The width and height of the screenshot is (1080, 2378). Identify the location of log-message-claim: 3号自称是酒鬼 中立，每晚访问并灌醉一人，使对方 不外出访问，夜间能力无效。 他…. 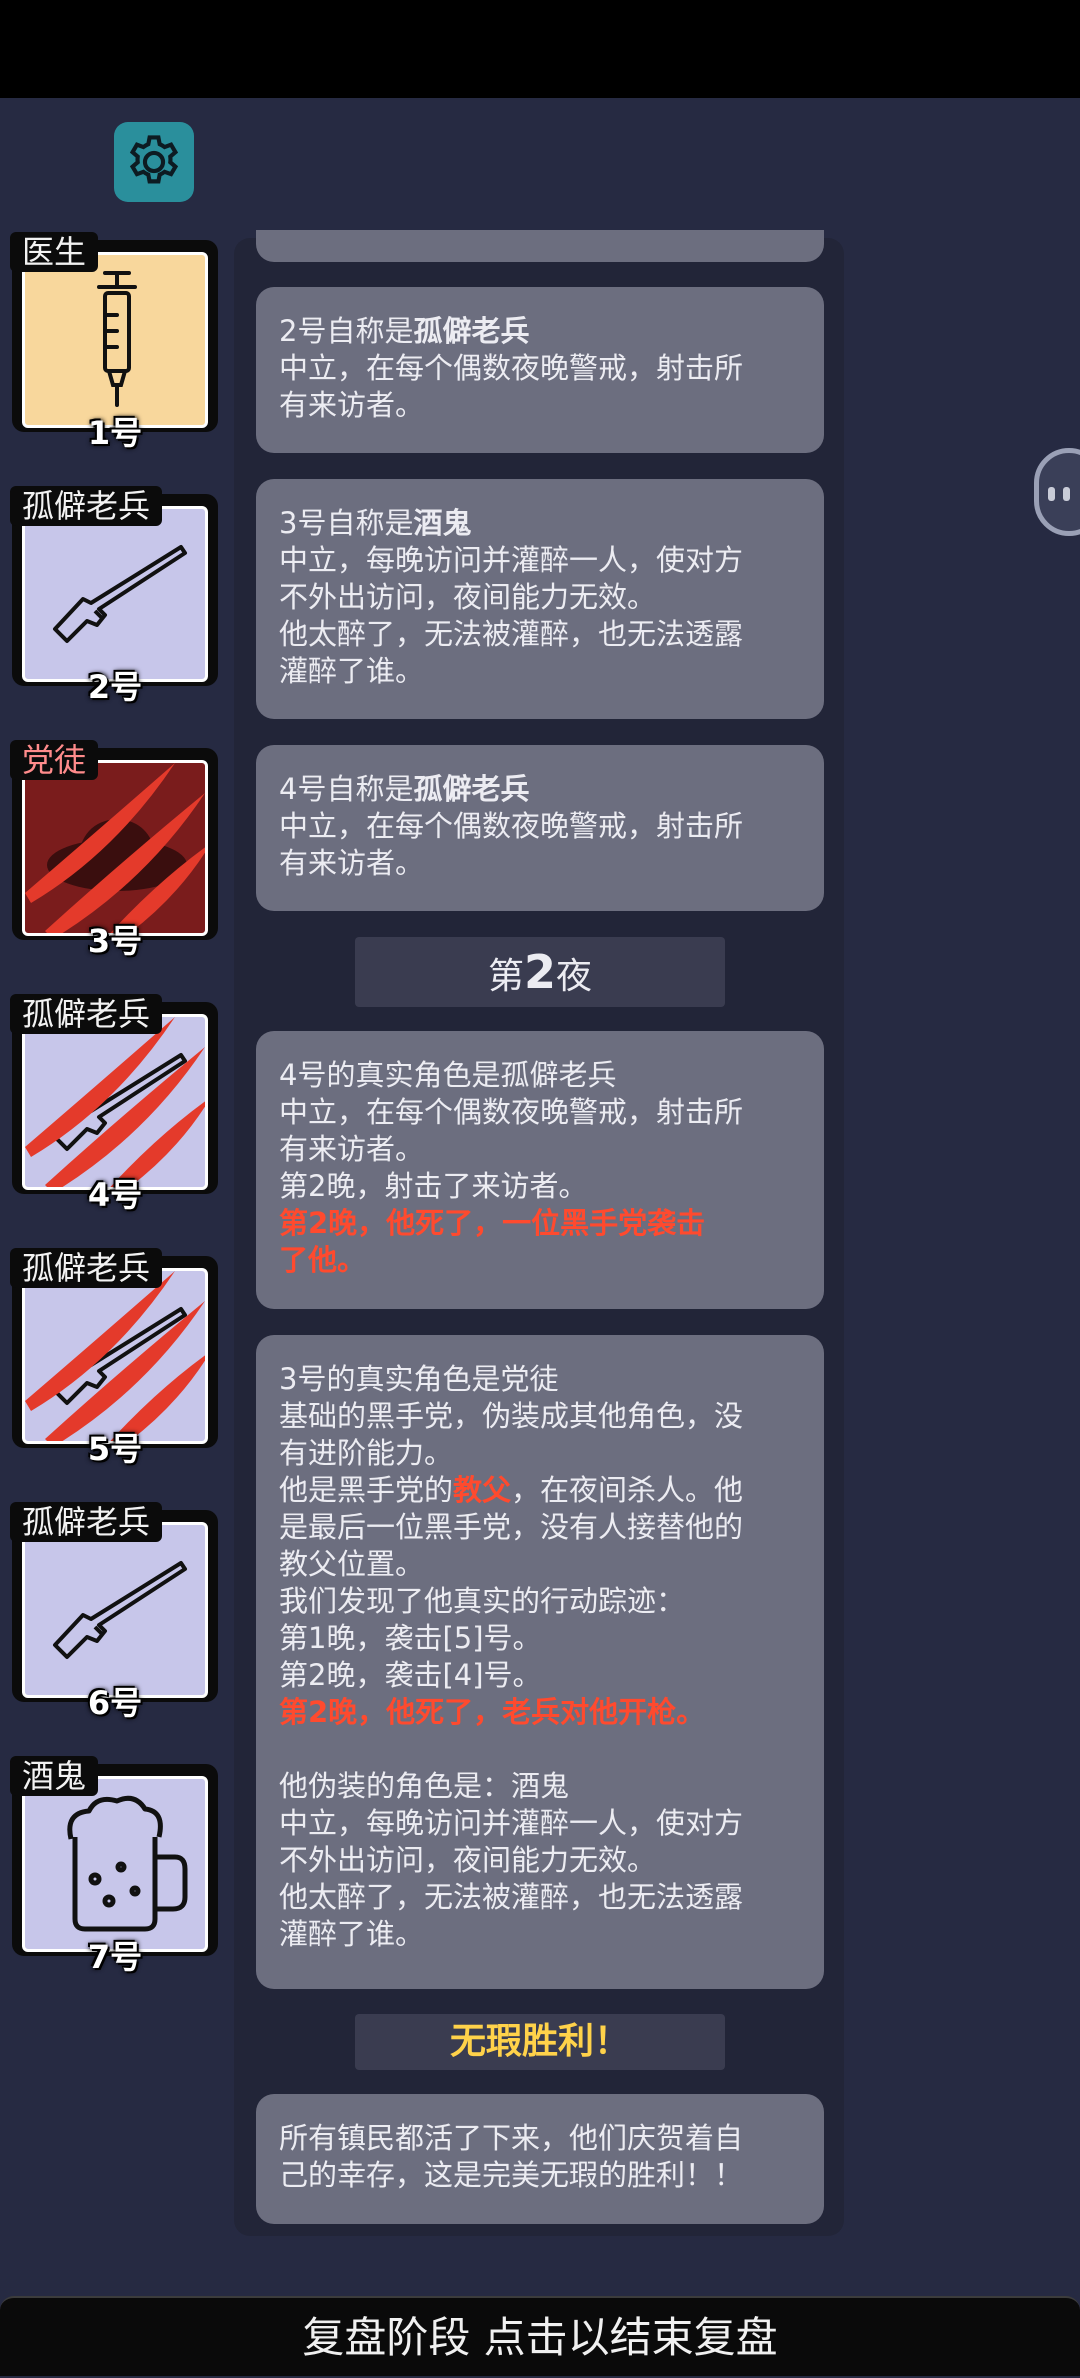
(540, 599).